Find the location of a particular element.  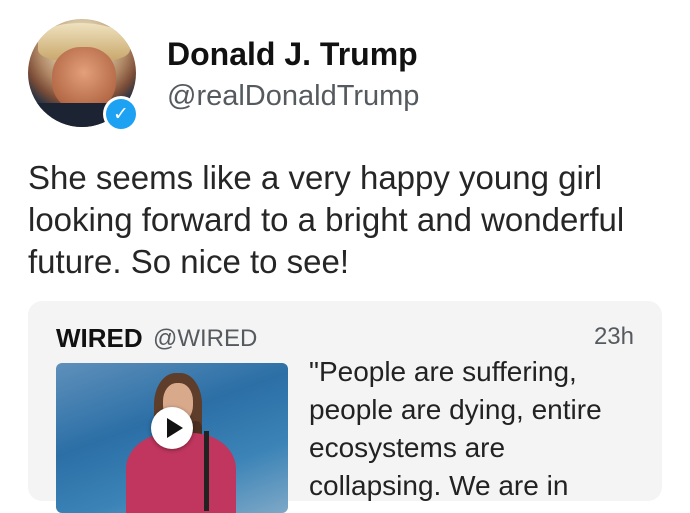

play-triangle is located at coordinates (175, 428).